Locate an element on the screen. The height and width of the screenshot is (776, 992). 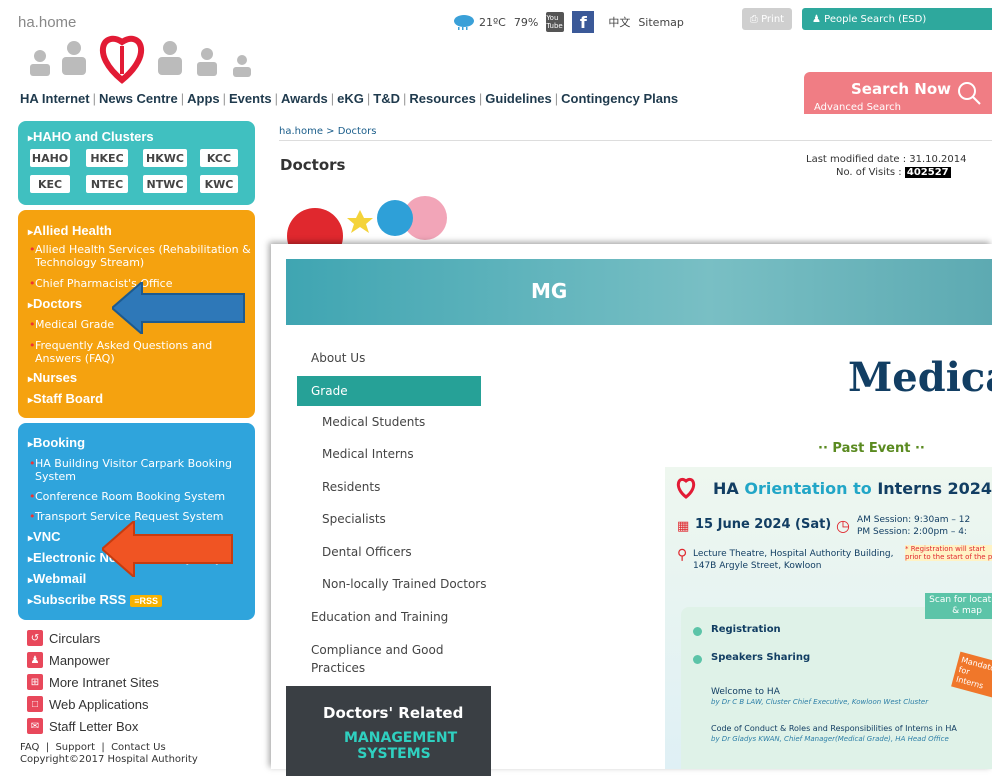
visits-count: 402527 is located at coordinates (927, 172).